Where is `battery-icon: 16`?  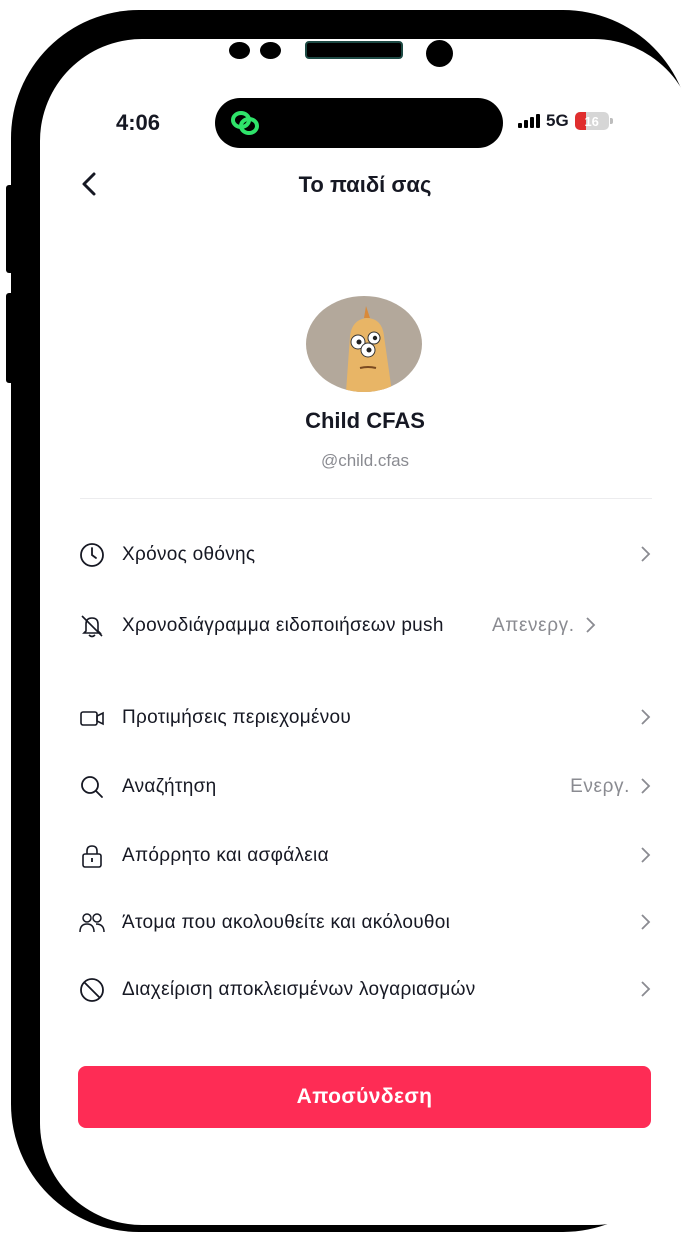 battery-icon: 16 is located at coordinates (591, 121).